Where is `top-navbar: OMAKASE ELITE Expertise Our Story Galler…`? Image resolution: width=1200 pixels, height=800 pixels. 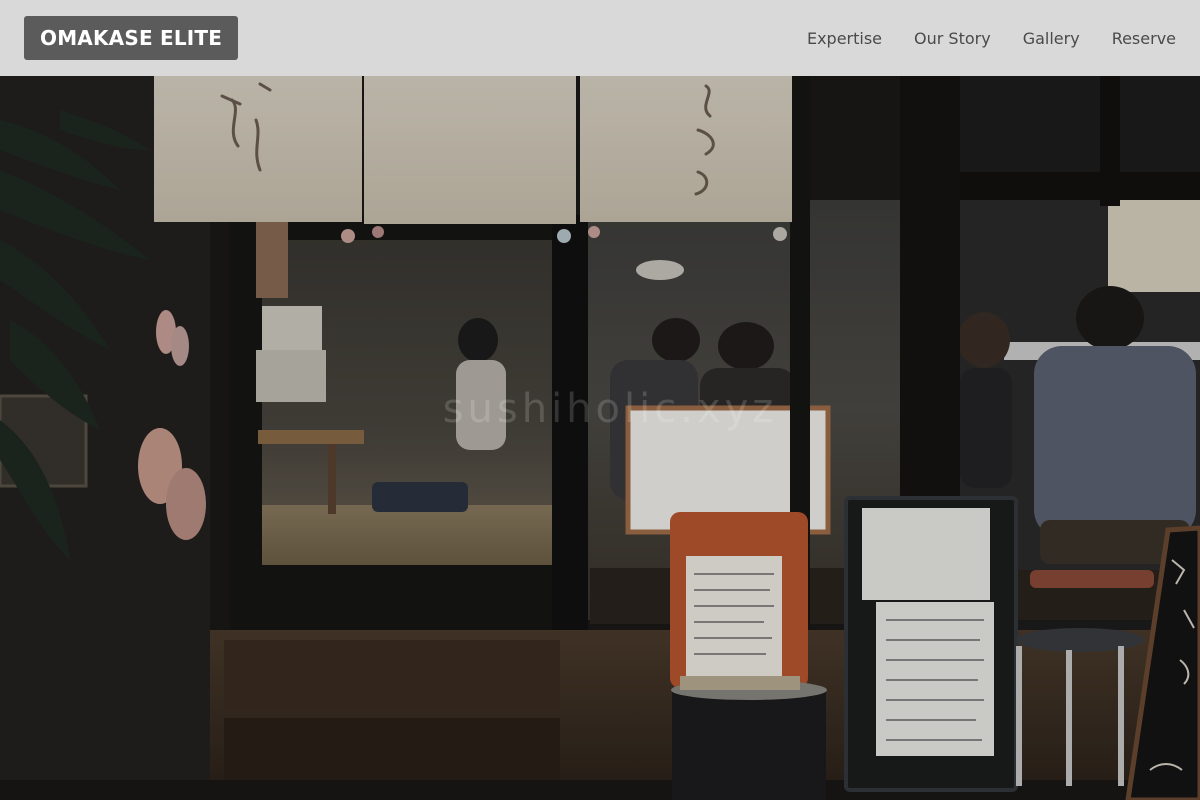 top-navbar: OMAKASE ELITE Expertise Our Story Galler… is located at coordinates (600, 38).